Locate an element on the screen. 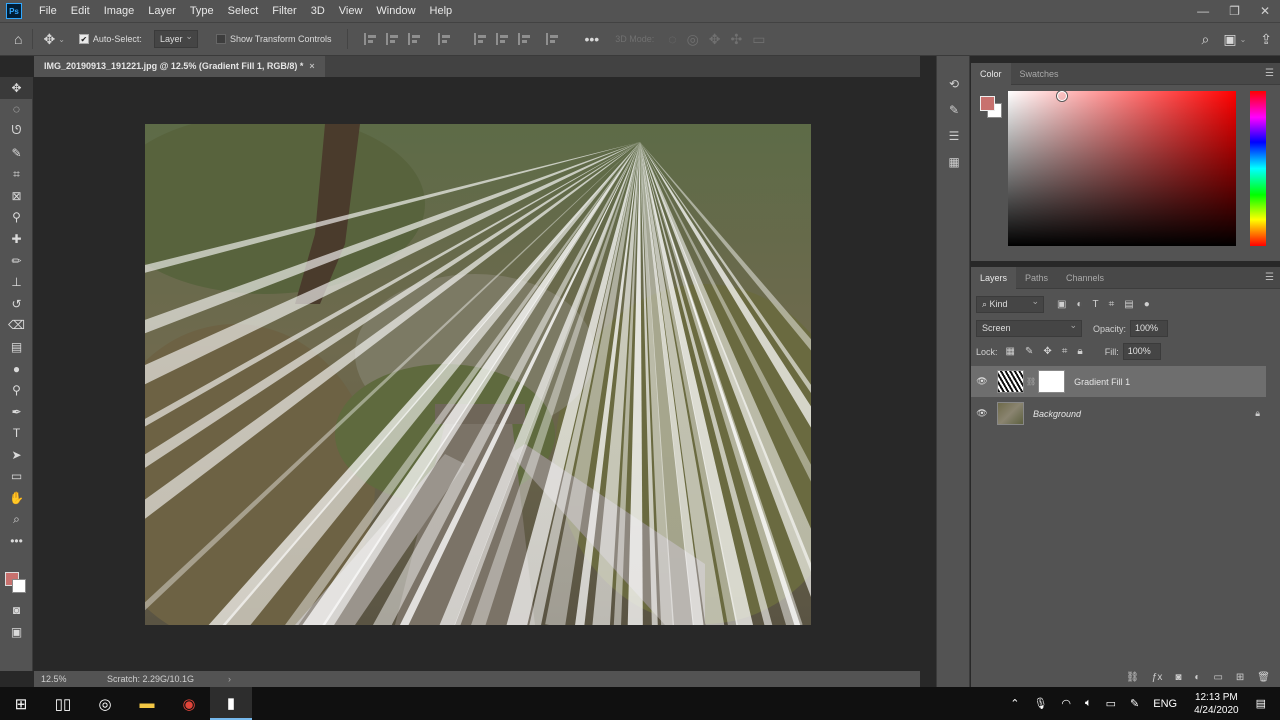  background-color-swatch is located at coordinates (19, 586).